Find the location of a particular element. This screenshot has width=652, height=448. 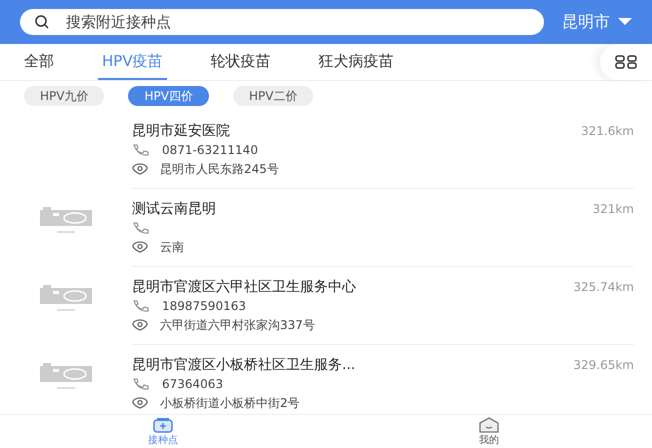

nav-tab: 接种点 is located at coordinates (163, 431).